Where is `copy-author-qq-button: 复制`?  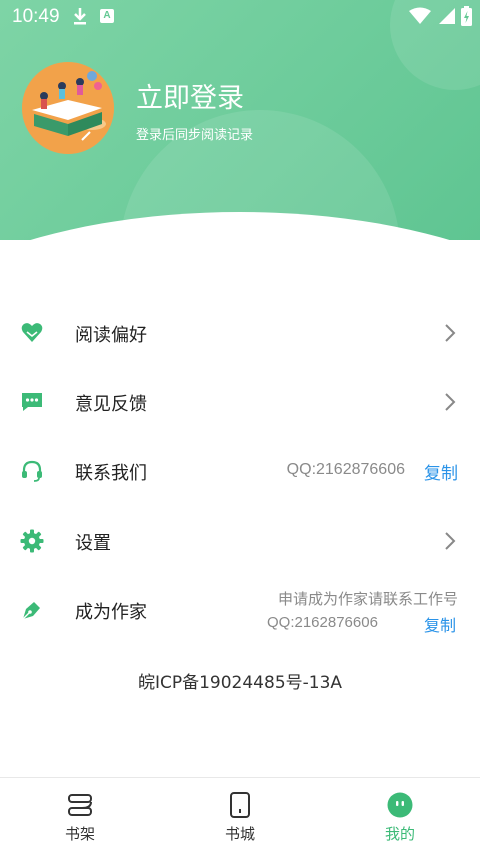 copy-author-qq-button: 复制 is located at coordinates (440, 624).